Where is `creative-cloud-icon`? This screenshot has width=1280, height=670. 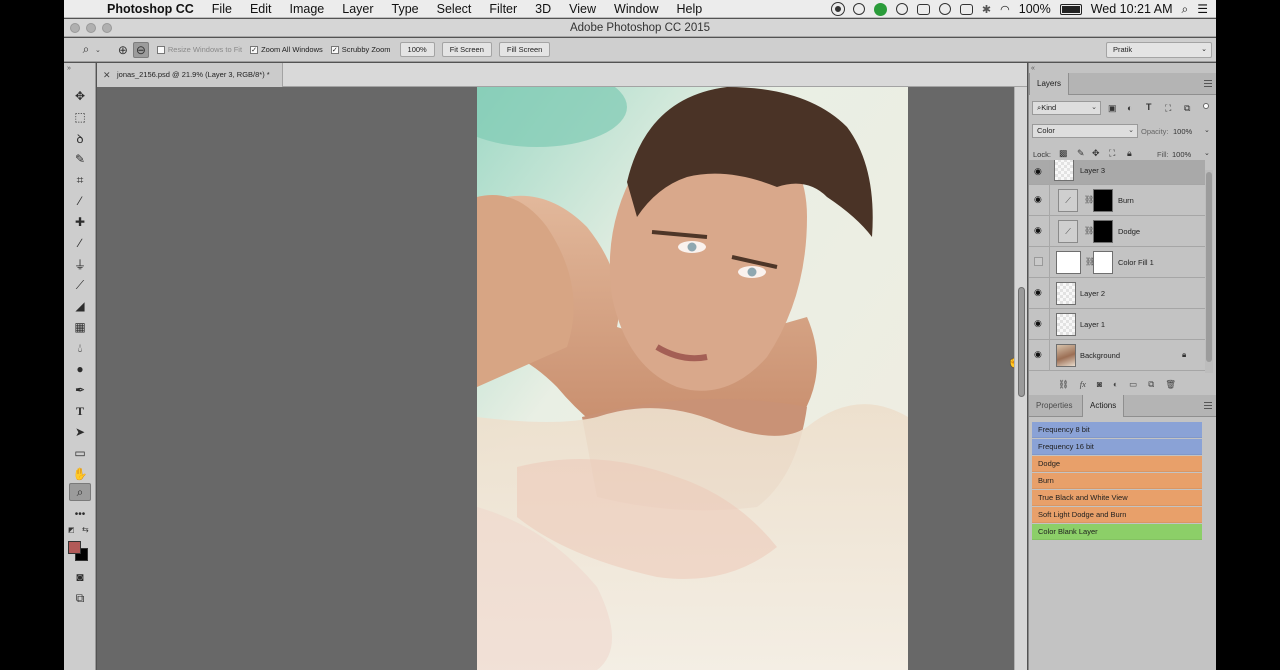 creative-cloud-icon is located at coordinates (858, 9).